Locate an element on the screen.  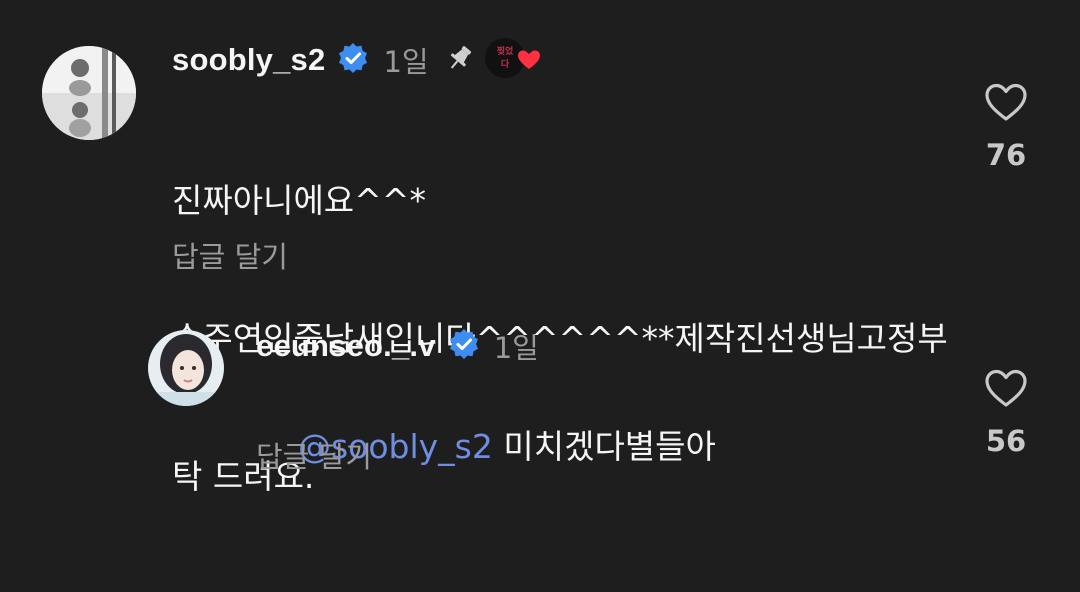
comment-text-body: 미치겠다별들아 is located at coordinates (604, 446).